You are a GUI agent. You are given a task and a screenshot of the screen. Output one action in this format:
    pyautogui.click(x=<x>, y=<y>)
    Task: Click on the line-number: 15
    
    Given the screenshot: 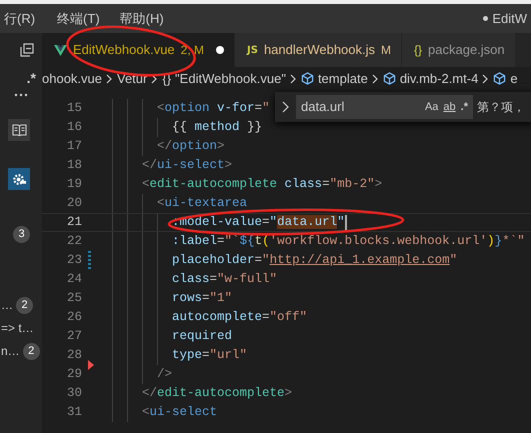 What is the action you would take?
    pyautogui.click(x=74, y=109)
    